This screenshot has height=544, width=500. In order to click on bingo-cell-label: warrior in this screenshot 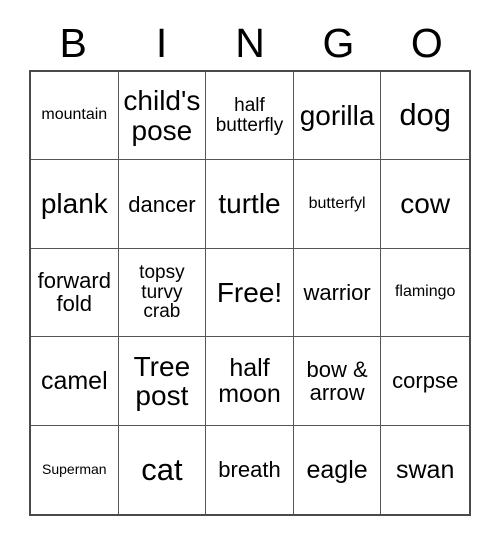, I will do `click(337, 292)`.